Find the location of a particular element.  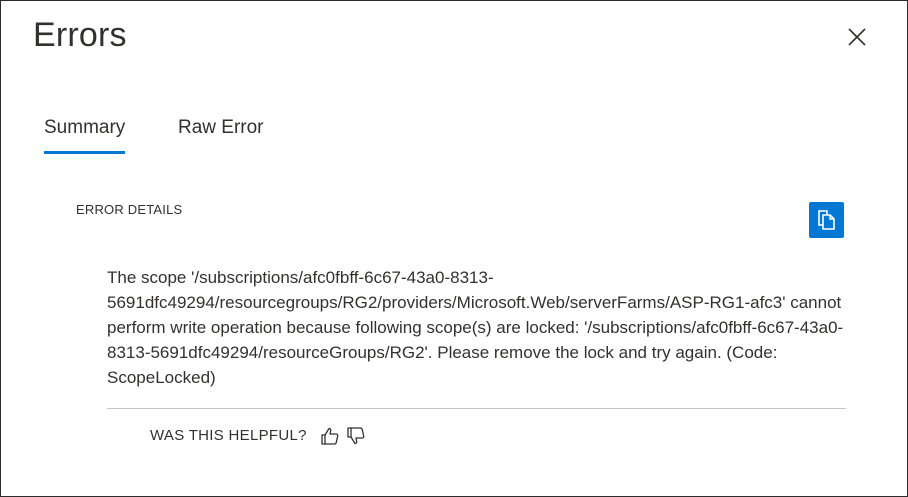

feedback-row: WAS THIS HELPFUL? is located at coordinates (260, 436).